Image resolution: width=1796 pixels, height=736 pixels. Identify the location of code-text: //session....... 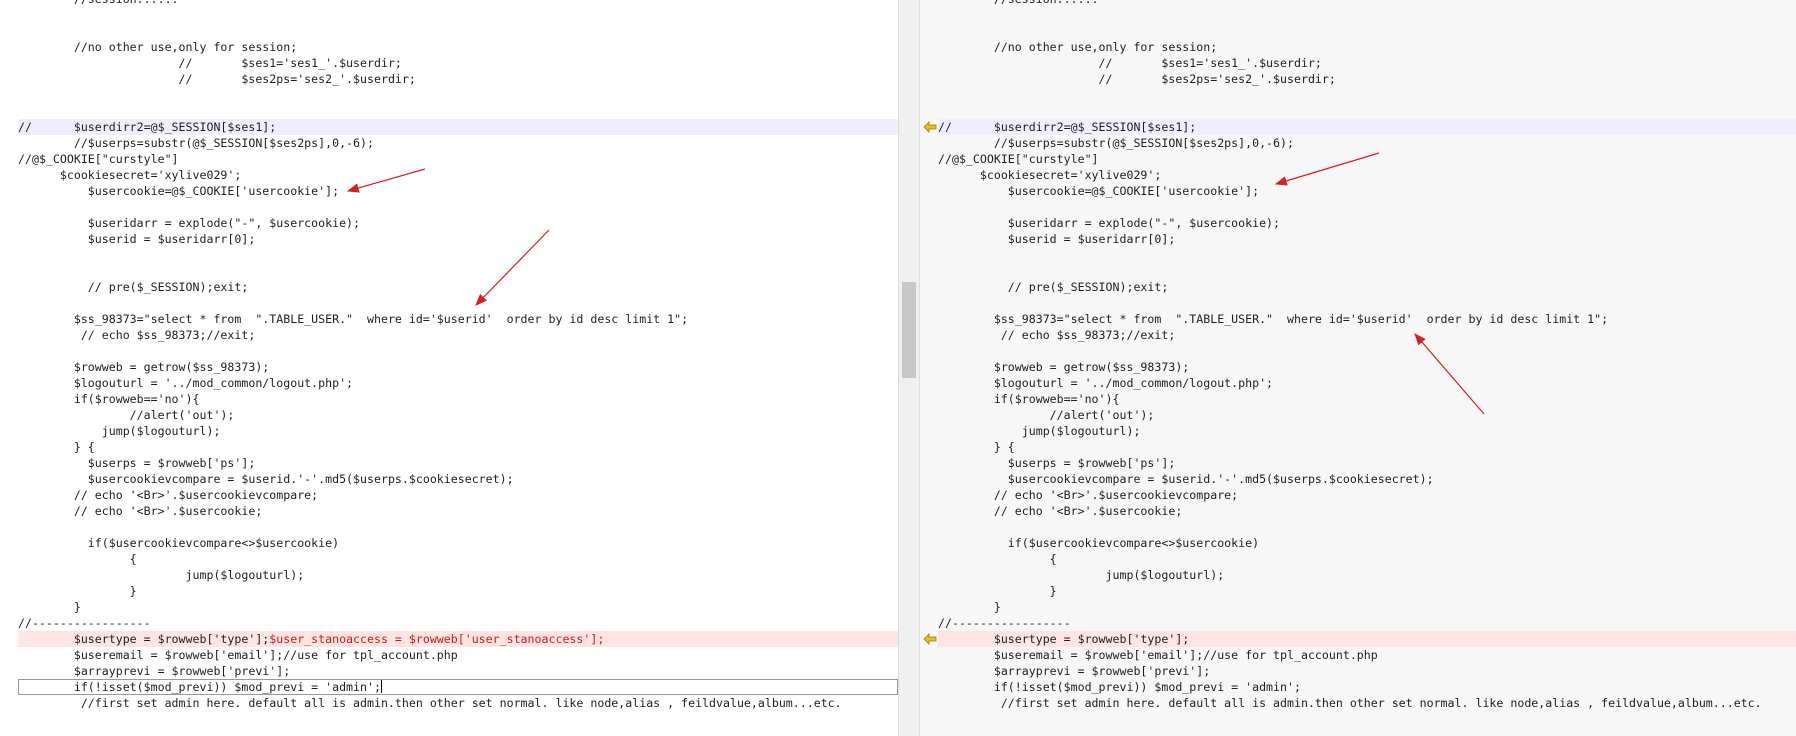
(1018, 3).